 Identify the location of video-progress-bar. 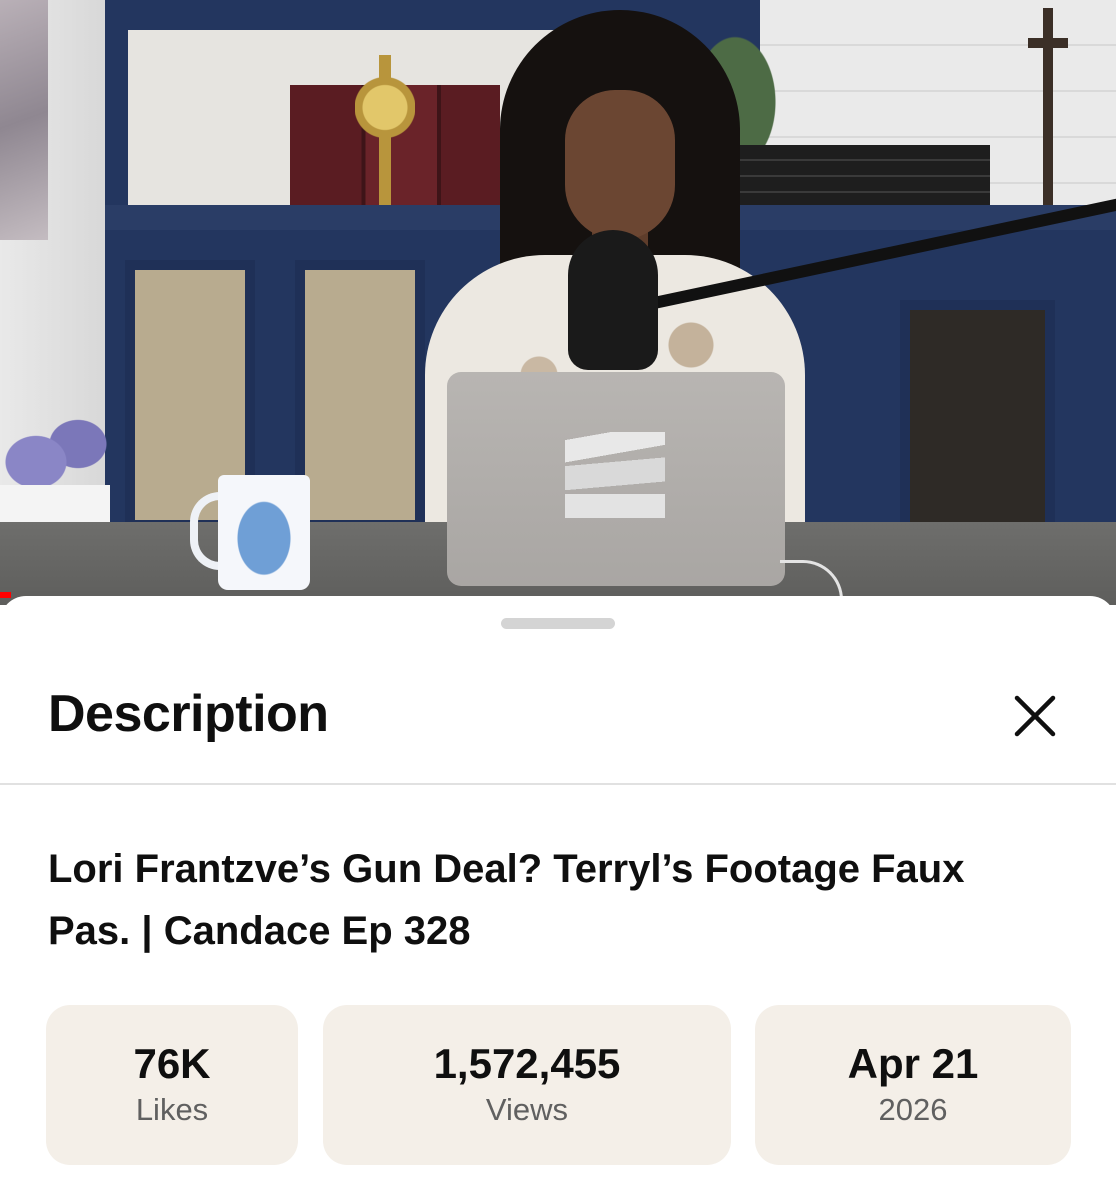
(6, 595).